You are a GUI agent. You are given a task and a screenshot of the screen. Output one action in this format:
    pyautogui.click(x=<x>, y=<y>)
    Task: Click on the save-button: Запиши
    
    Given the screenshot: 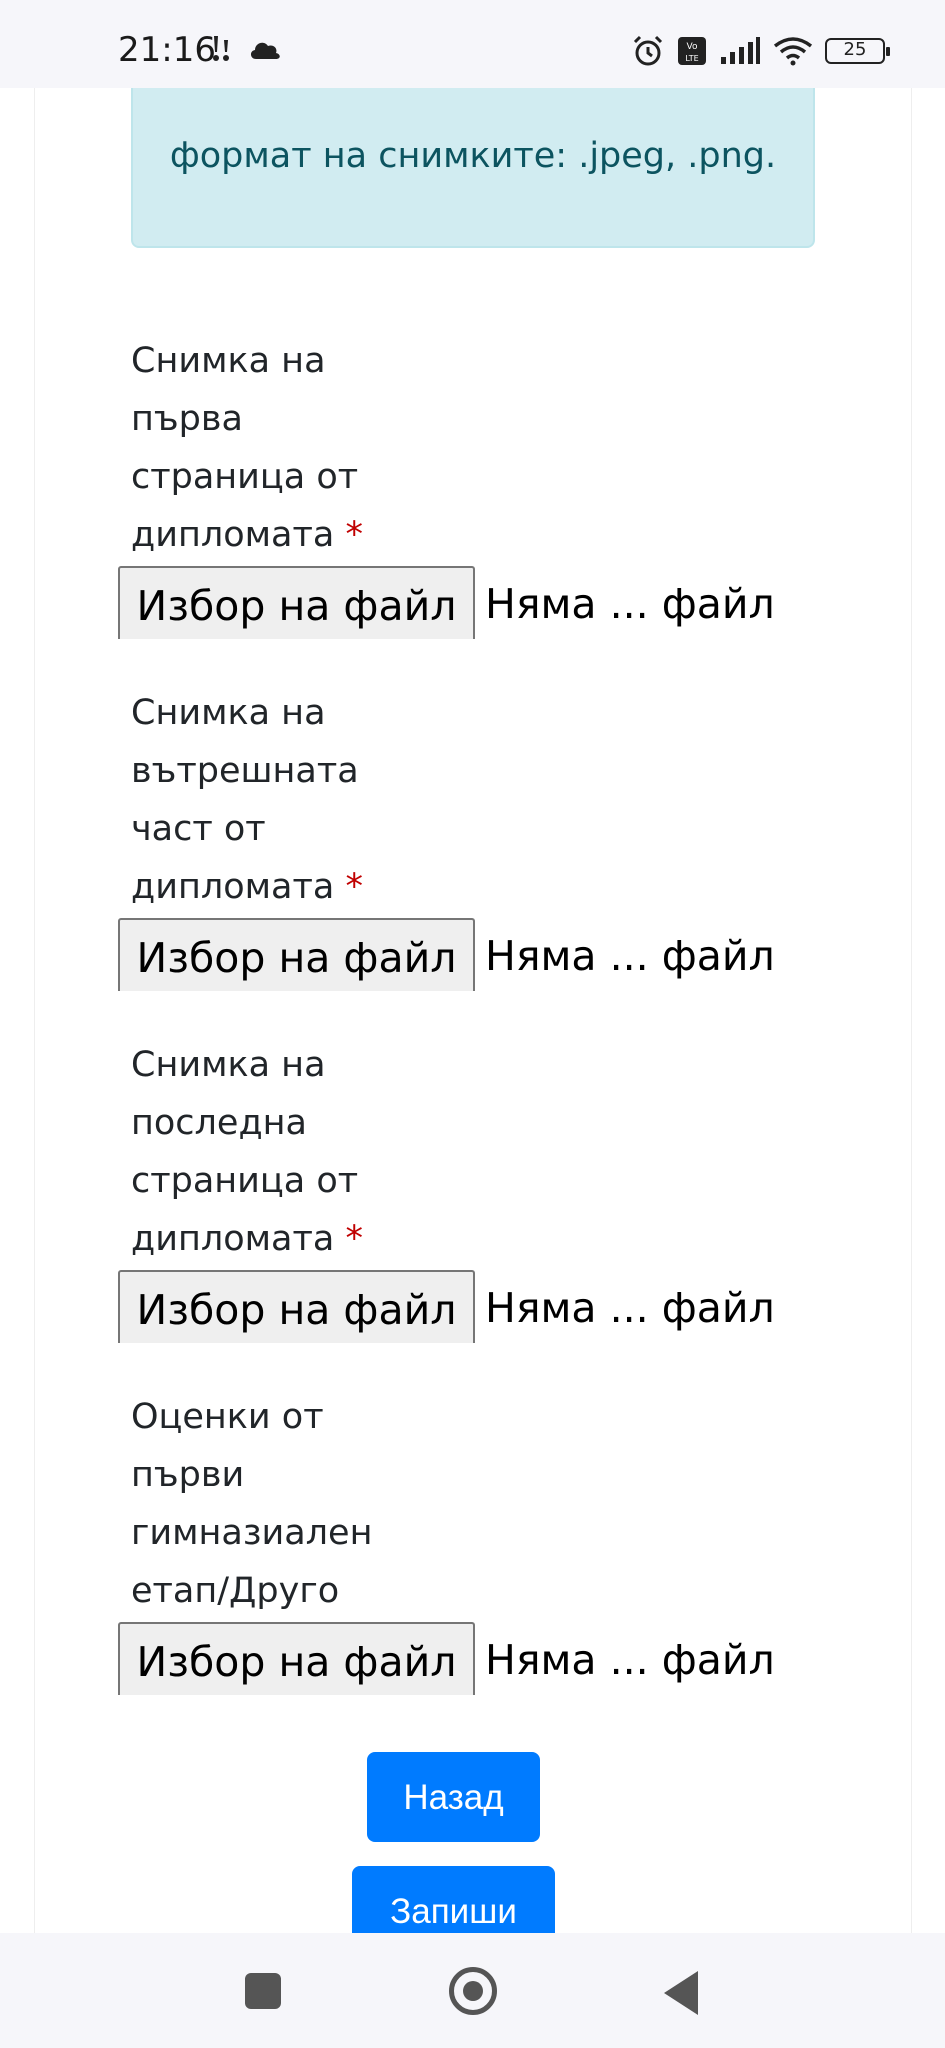 What is the action you would take?
    pyautogui.click(x=453, y=1899)
    